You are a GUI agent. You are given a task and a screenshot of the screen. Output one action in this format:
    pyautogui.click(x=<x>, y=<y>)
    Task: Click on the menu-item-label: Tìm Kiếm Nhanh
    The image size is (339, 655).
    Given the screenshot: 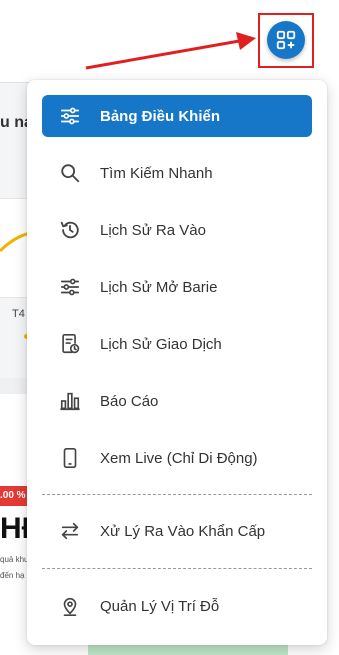 What is the action you would take?
    pyautogui.click(x=156, y=173)
    